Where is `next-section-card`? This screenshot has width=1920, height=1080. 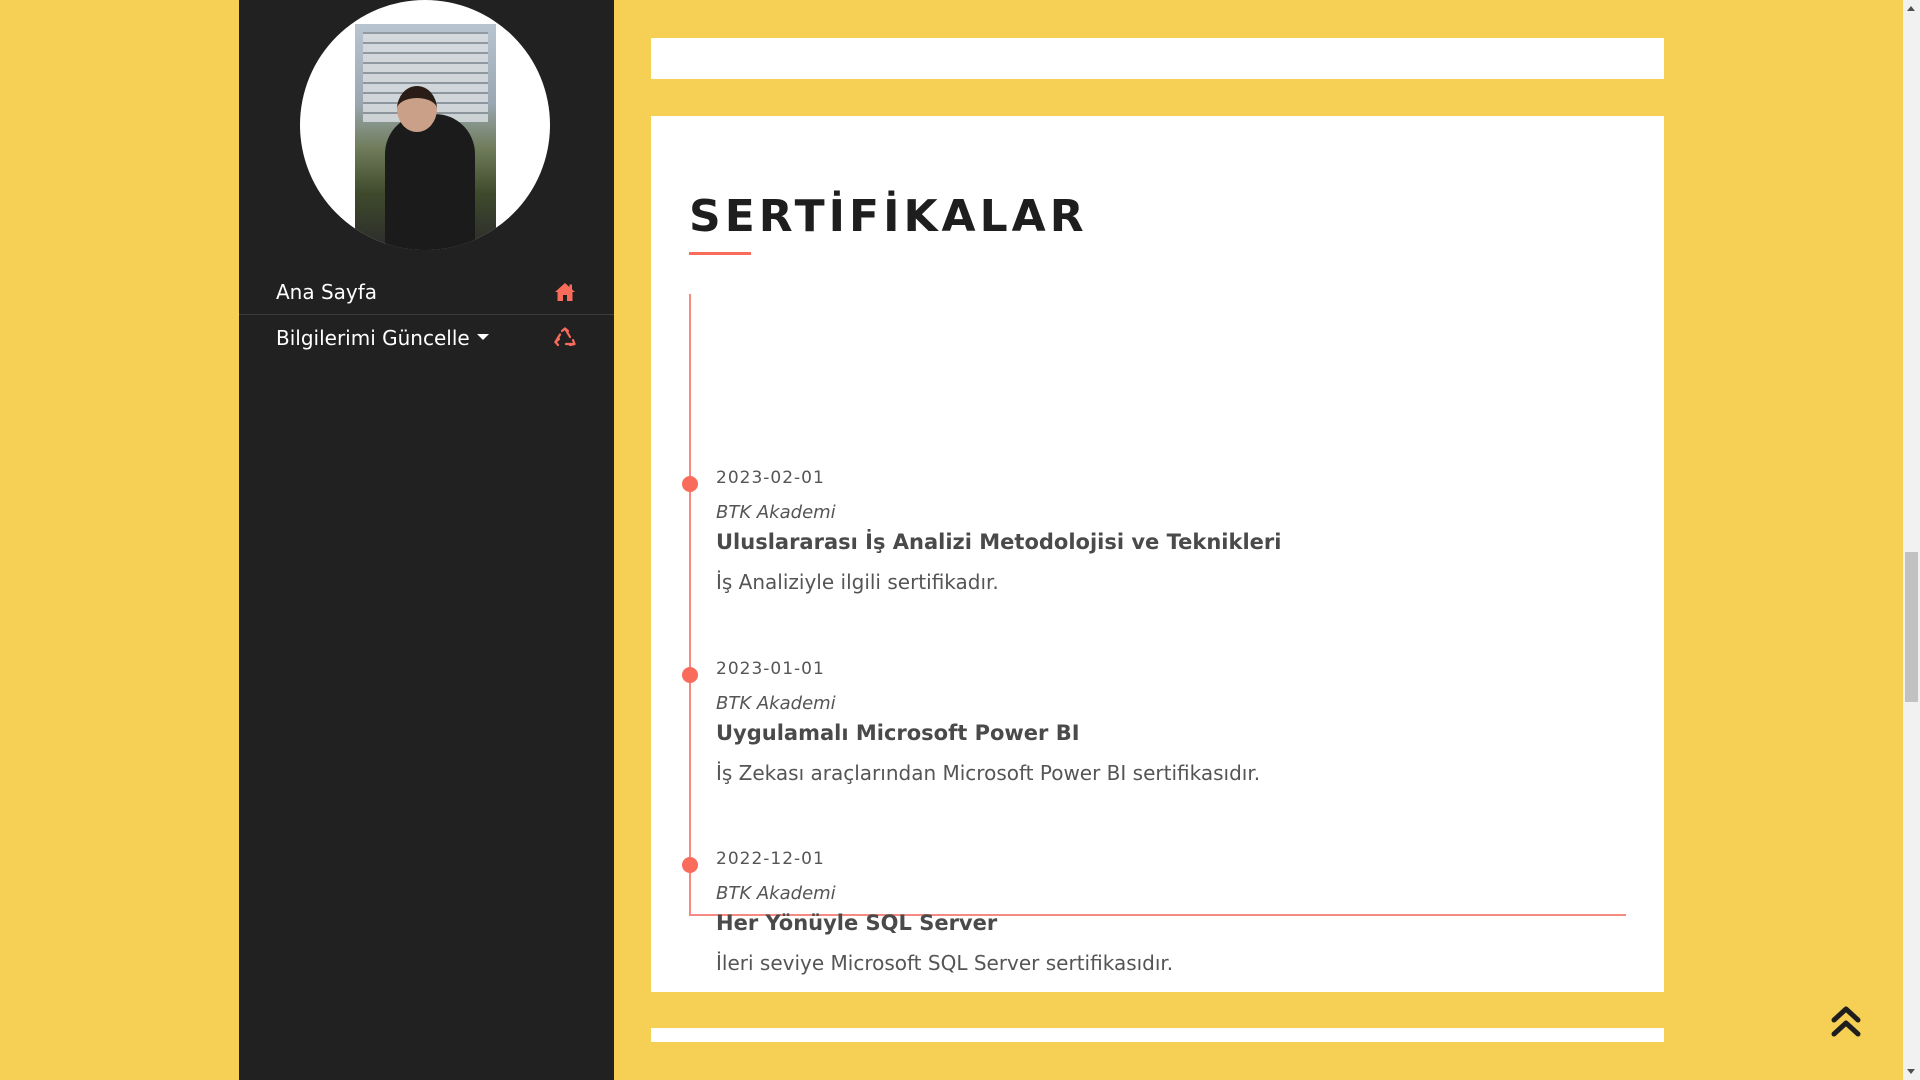
next-section-card is located at coordinates (1157, 1035).